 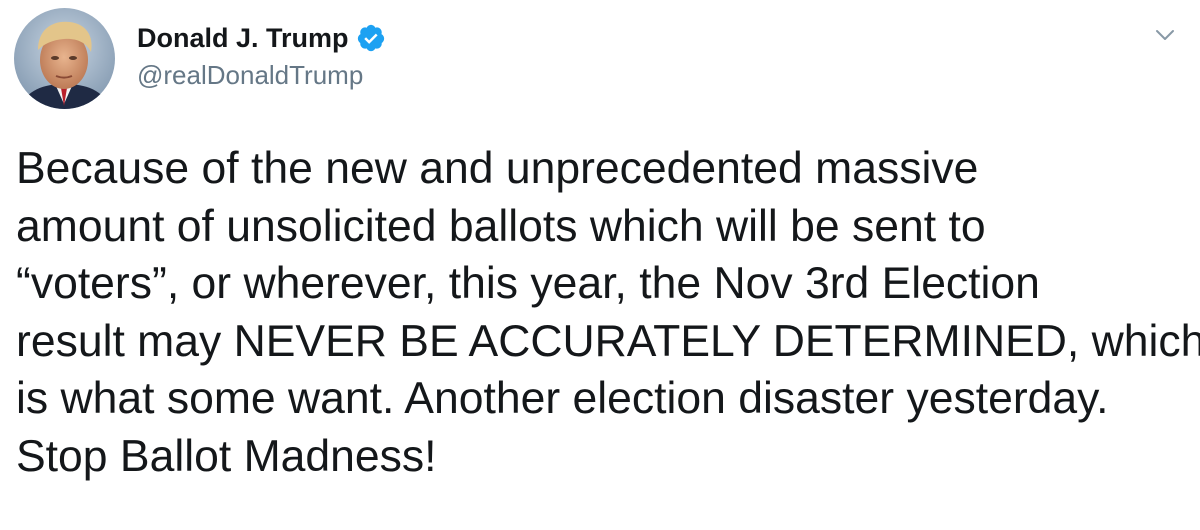 I want to click on tweet-text-line: Stop Ballot Madness!, so click(x=226, y=456).